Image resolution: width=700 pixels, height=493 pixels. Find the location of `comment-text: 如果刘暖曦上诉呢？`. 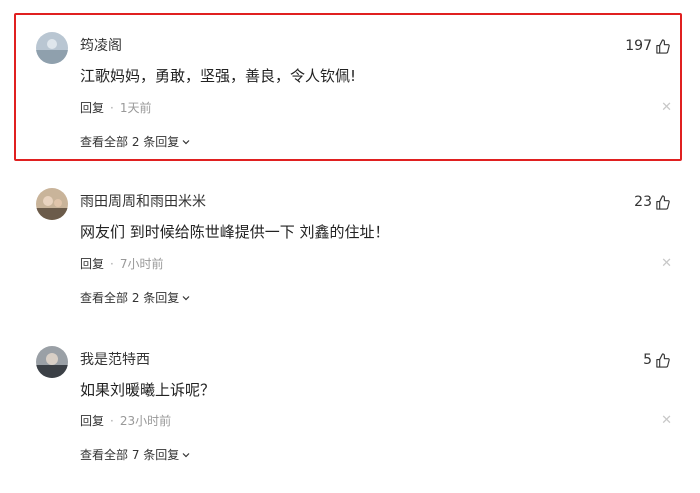

comment-text: 如果刘暖曦上诉呢？ is located at coordinates (148, 390).